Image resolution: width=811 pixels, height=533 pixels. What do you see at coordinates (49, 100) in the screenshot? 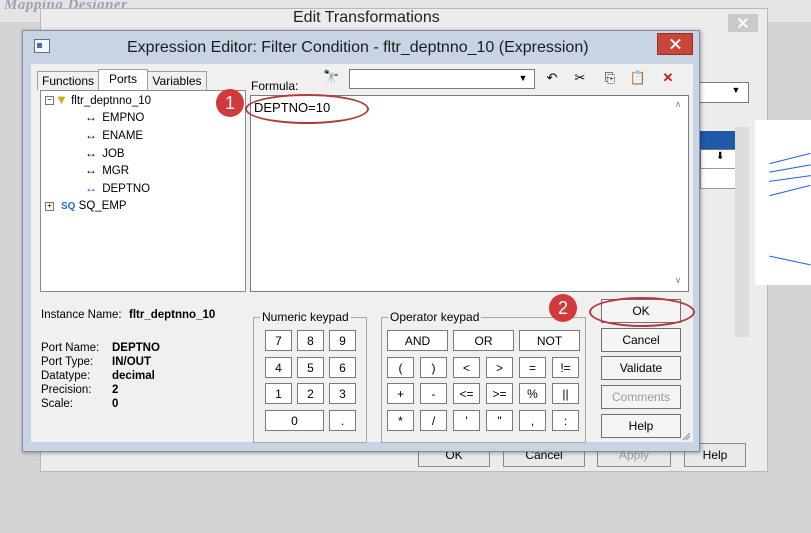
I see `collapse-icon: −` at bounding box center [49, 100].